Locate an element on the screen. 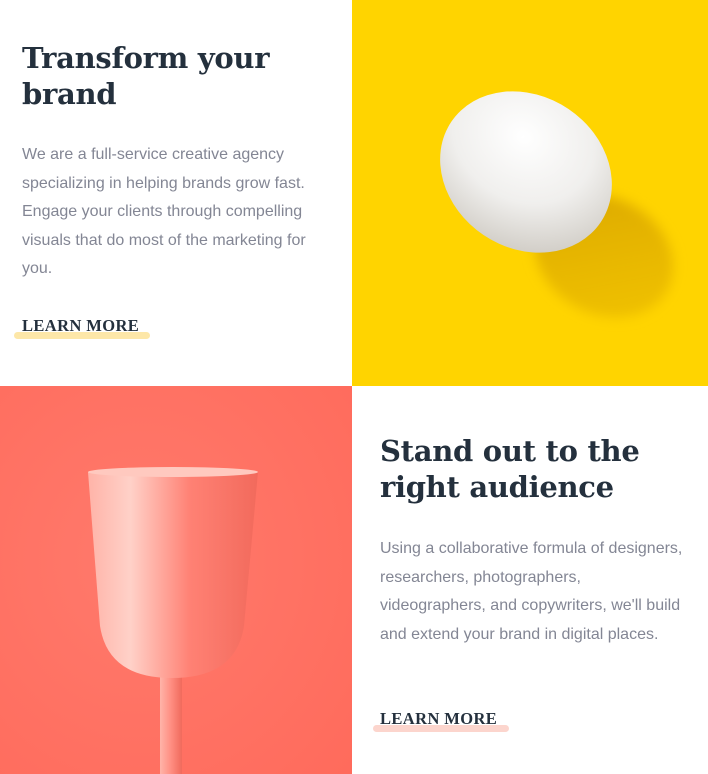 This screenshot has width=708, height=774. cup-stem is located at coordinates (171, 720).